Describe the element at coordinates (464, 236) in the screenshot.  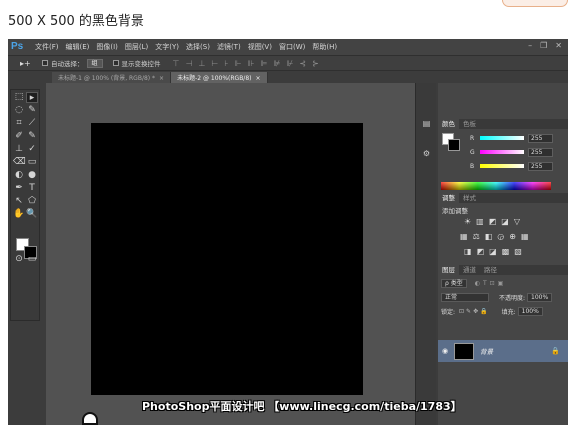
I see `adjustment-row2-0-icon: ▦` at that location.